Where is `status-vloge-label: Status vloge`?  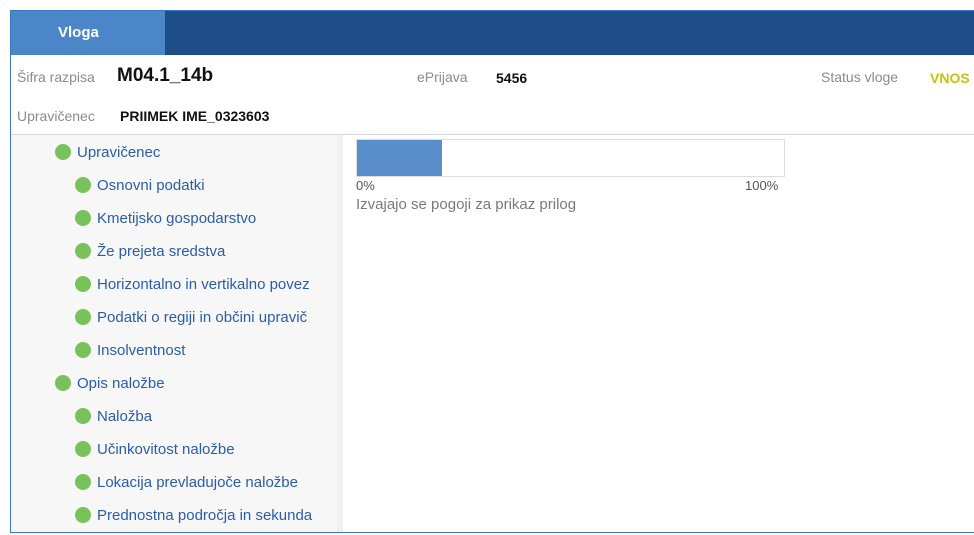
status-vloge-label: Status vloge is located at coordinates (860, 77).